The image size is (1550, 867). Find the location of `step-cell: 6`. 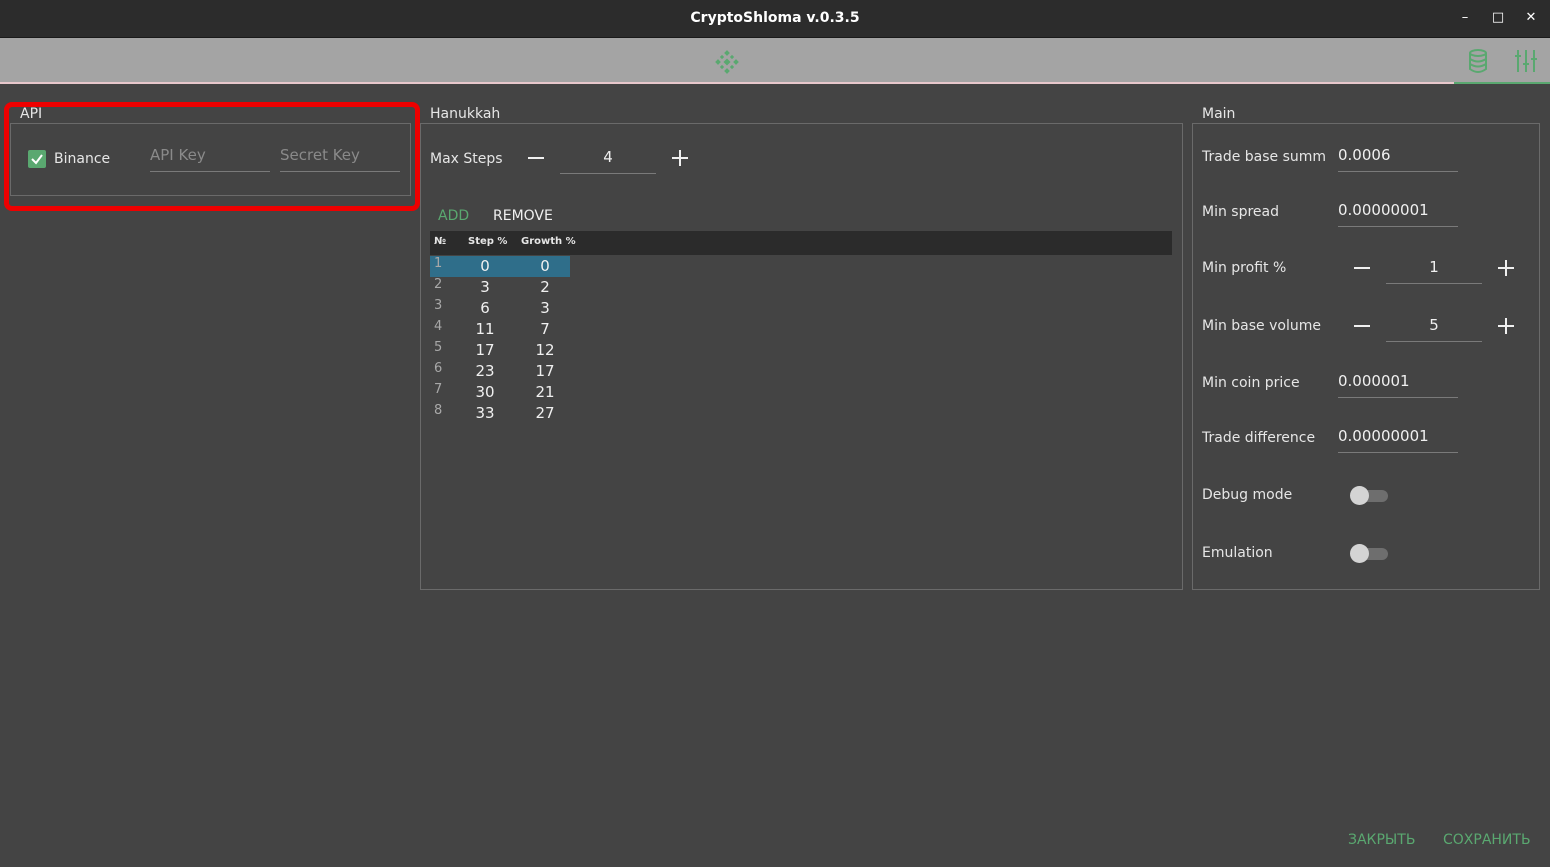

step-cell: 6 is located at coordinates (485, 308).